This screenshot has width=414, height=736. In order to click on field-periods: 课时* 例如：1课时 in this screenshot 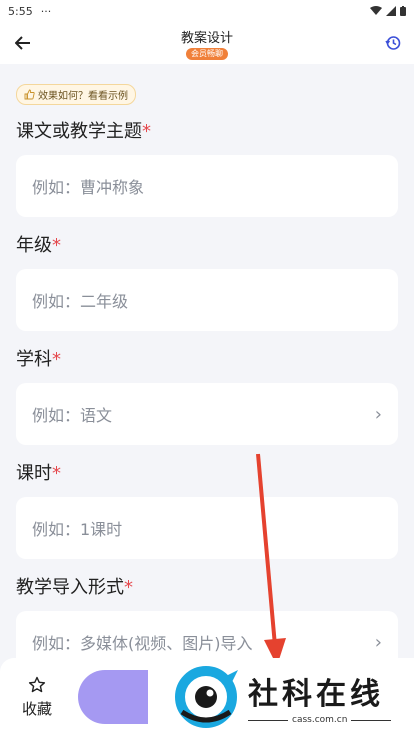, I will do `click(207, 509)`.